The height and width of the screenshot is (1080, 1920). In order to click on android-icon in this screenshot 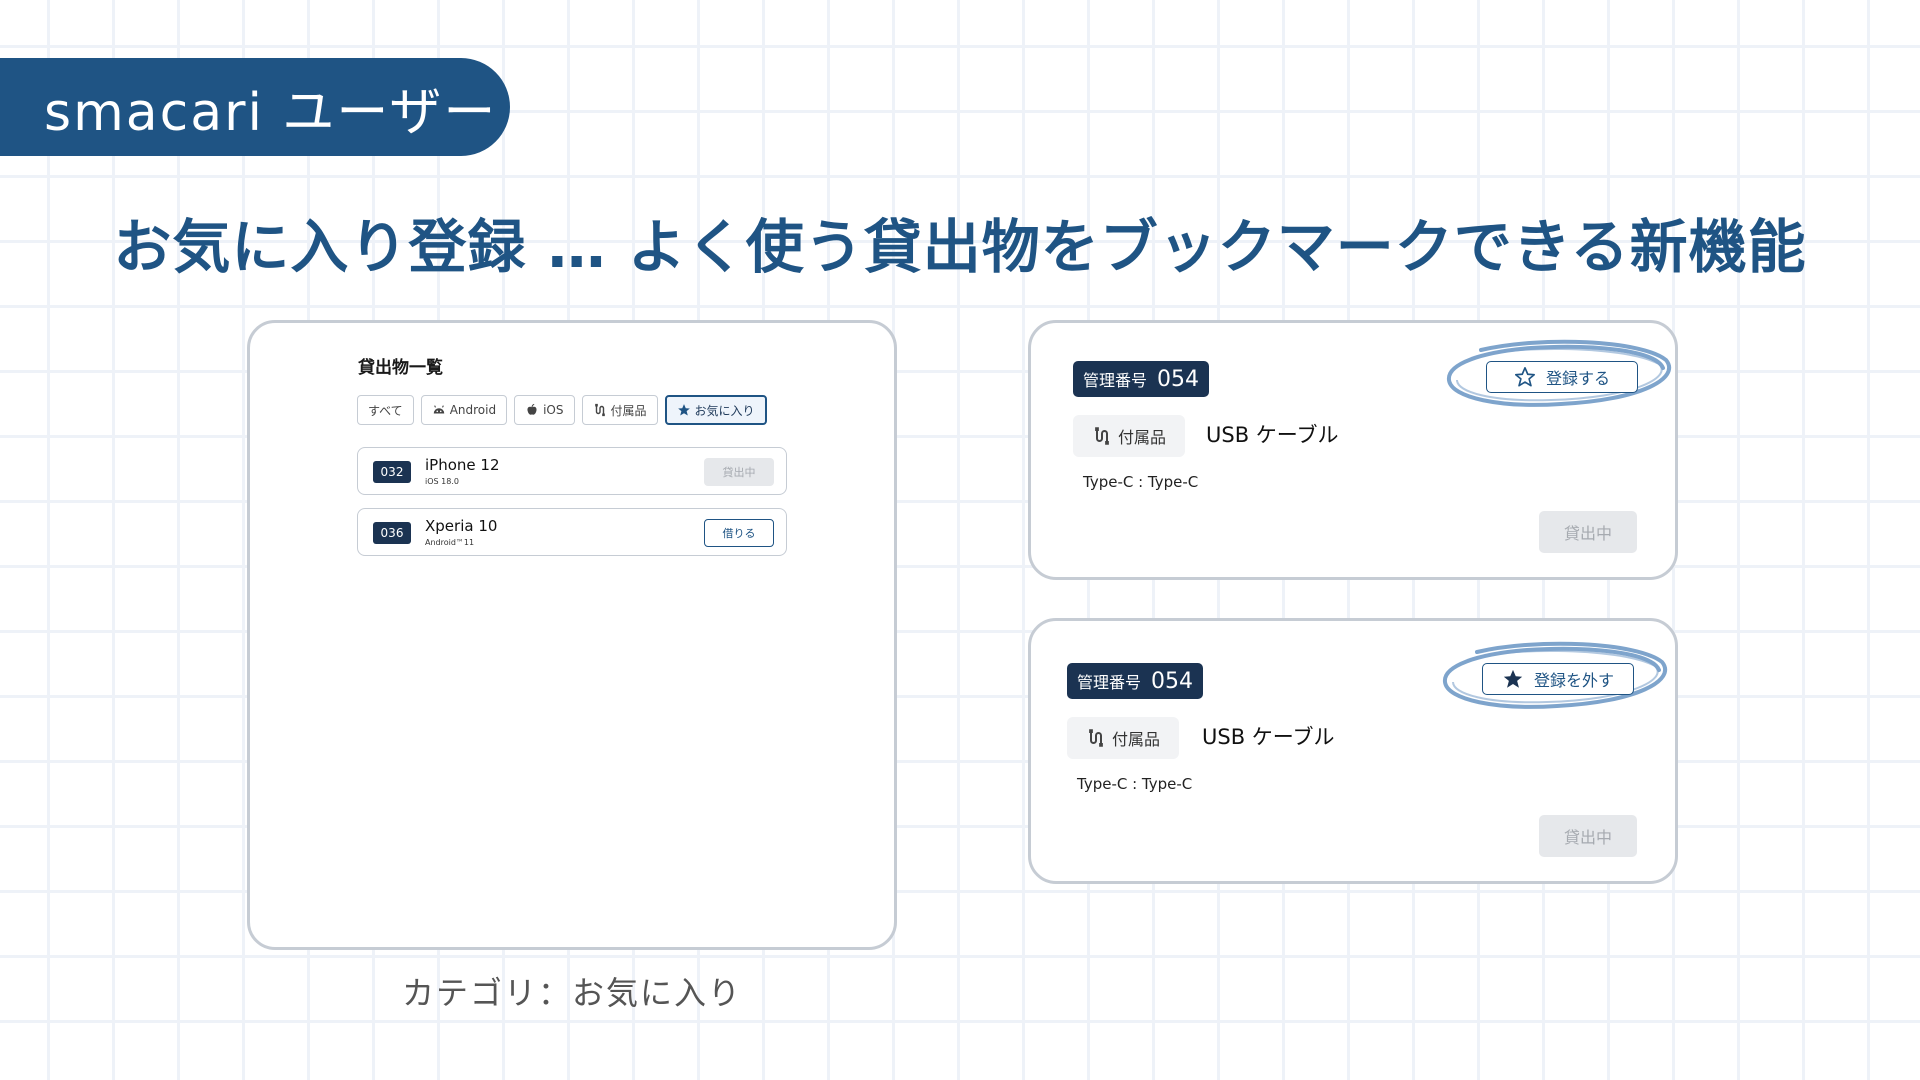, I will do `click(438, 409)`.